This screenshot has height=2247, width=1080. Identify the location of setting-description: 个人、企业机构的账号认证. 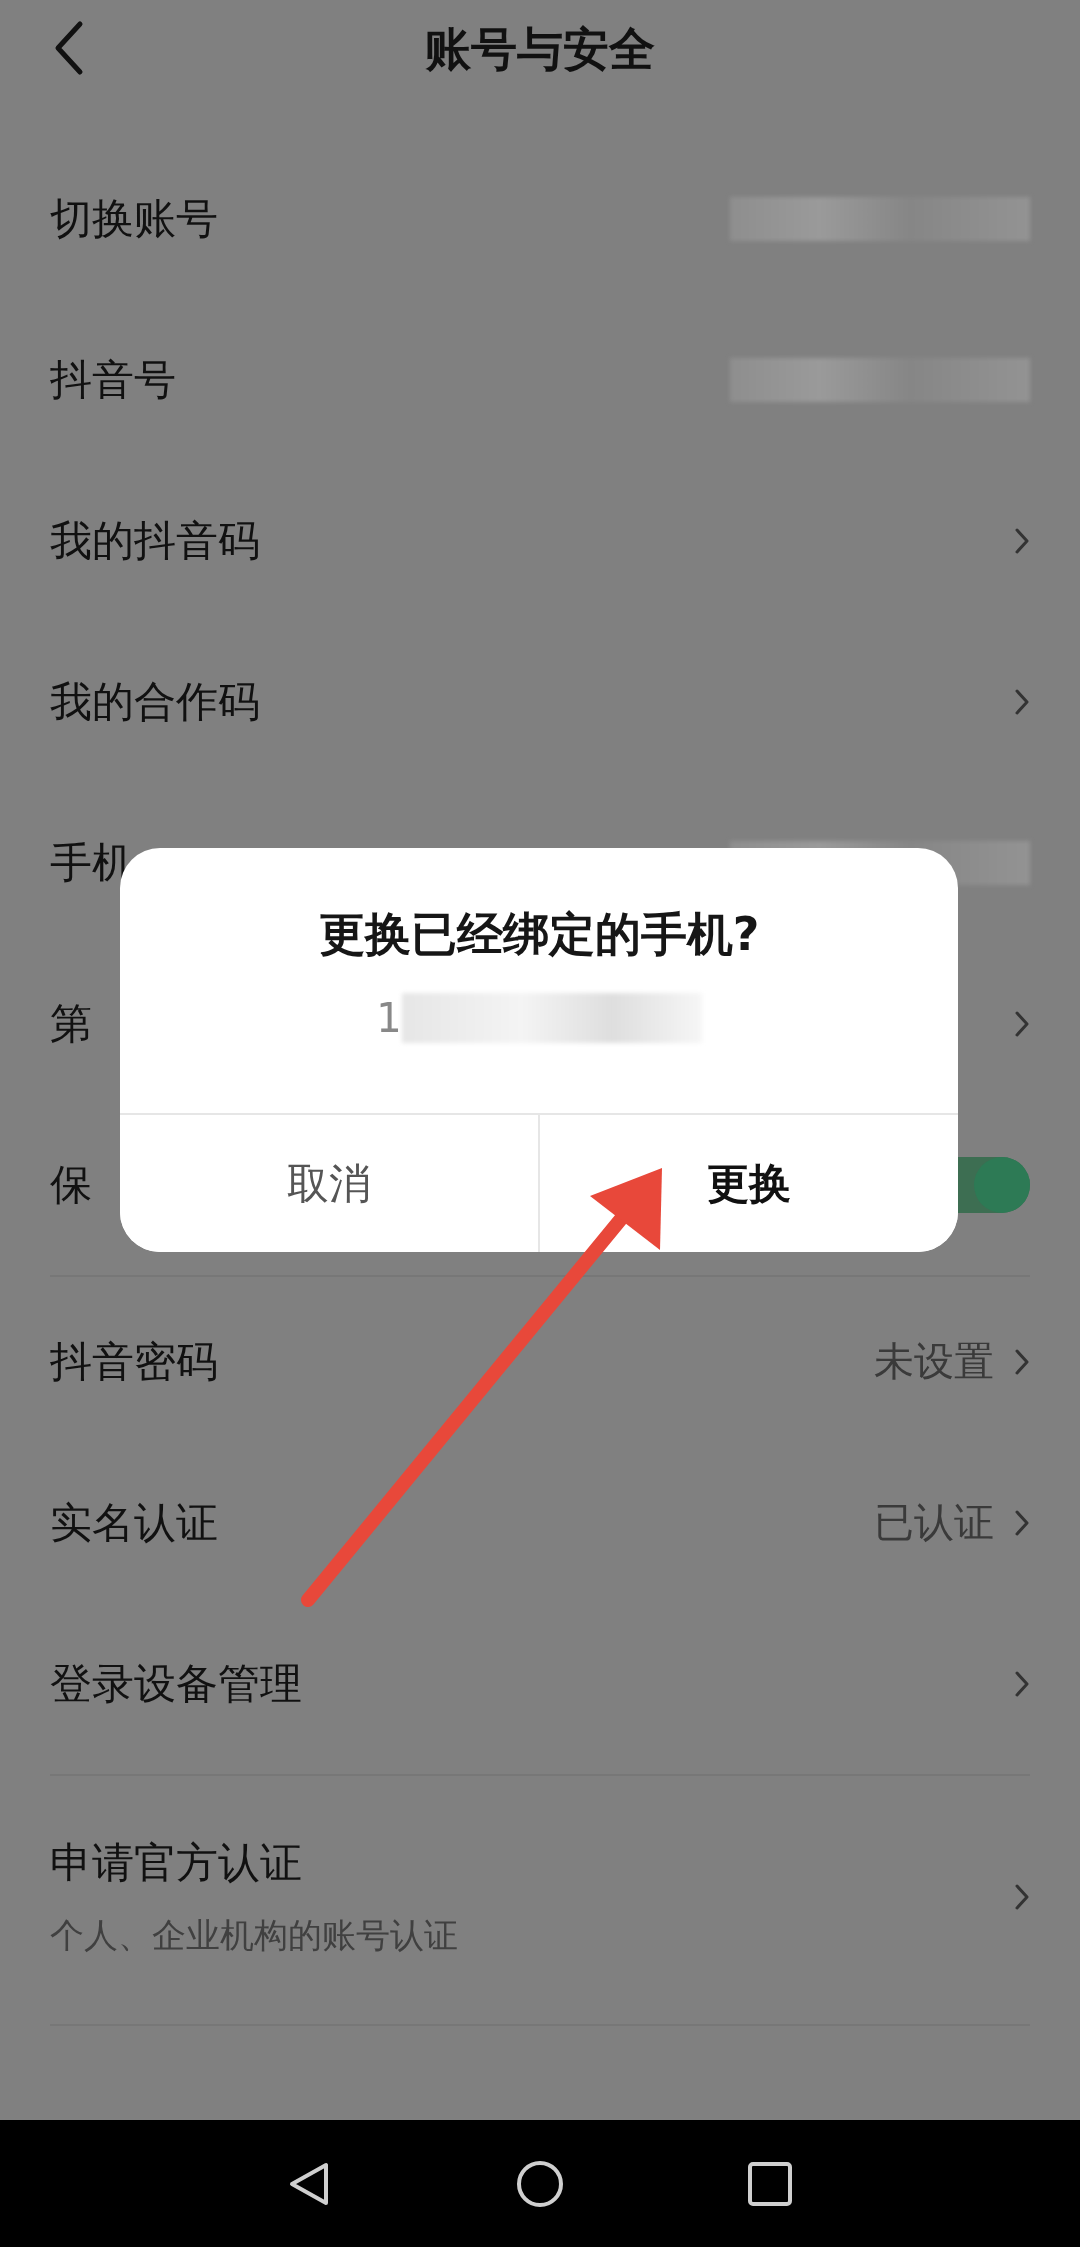
(254, 1935).